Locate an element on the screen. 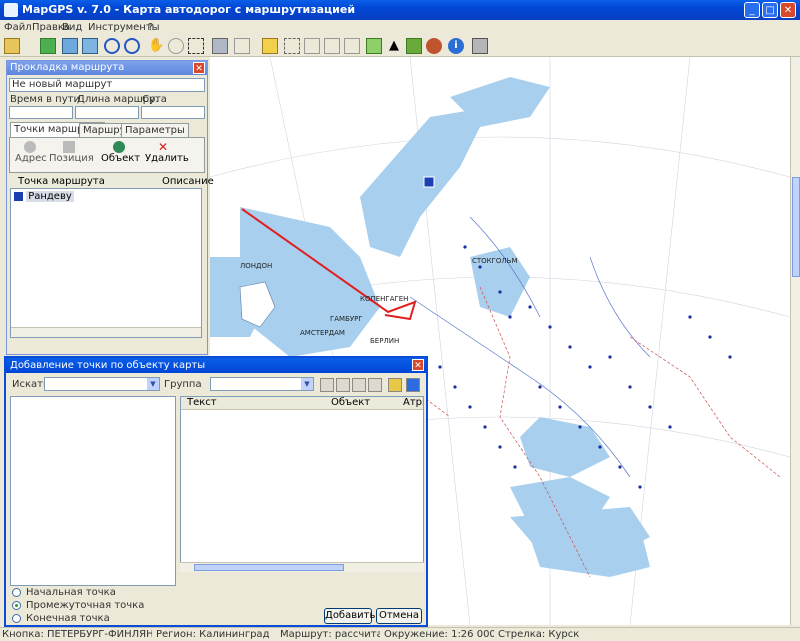  sort-icon is located at coordinates (359, 385).